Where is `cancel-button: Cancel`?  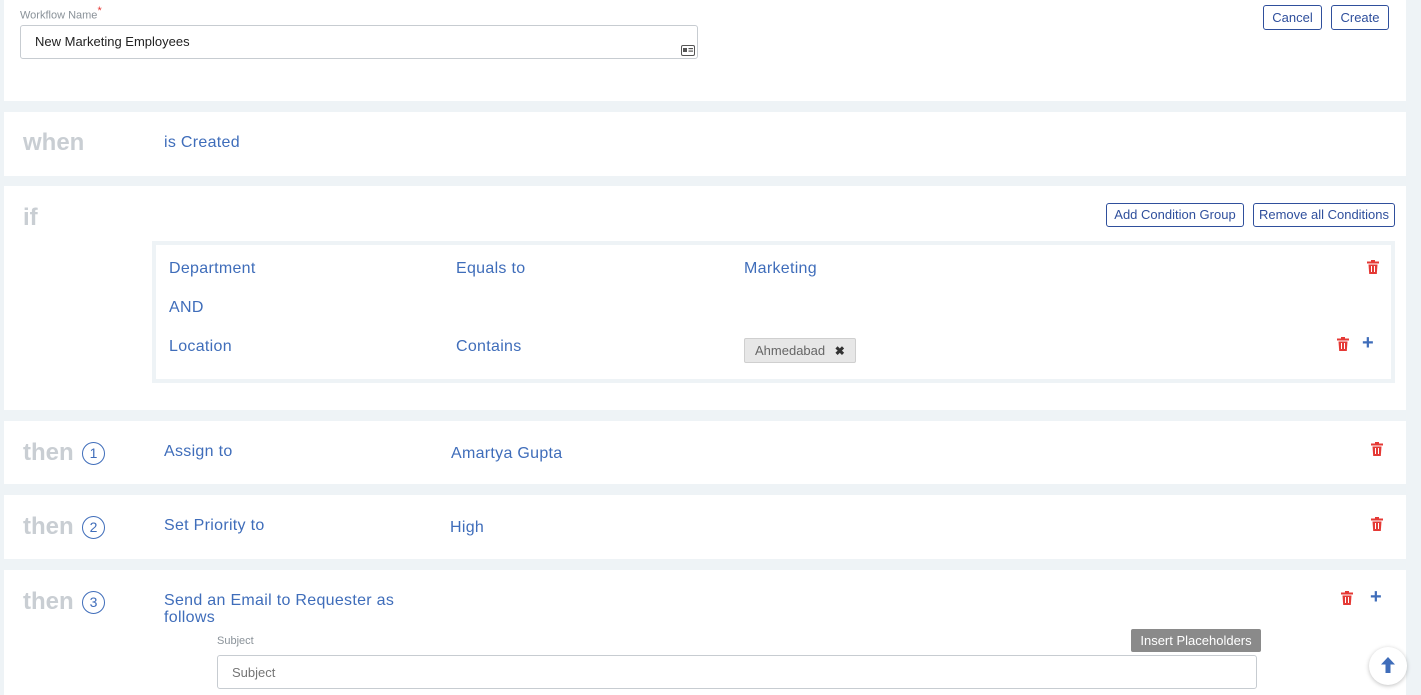 cancel-button: Cancel is located at coordinates (1292, 17).